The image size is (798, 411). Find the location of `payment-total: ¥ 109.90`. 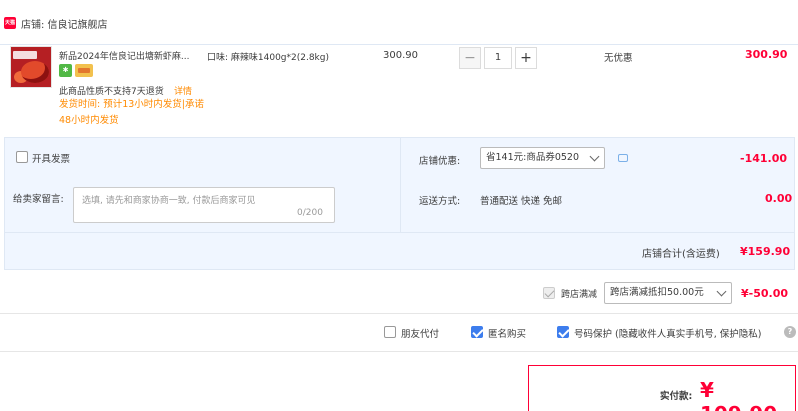

payment-total: ¥ 109.90 is located at coordinates (738, 394).